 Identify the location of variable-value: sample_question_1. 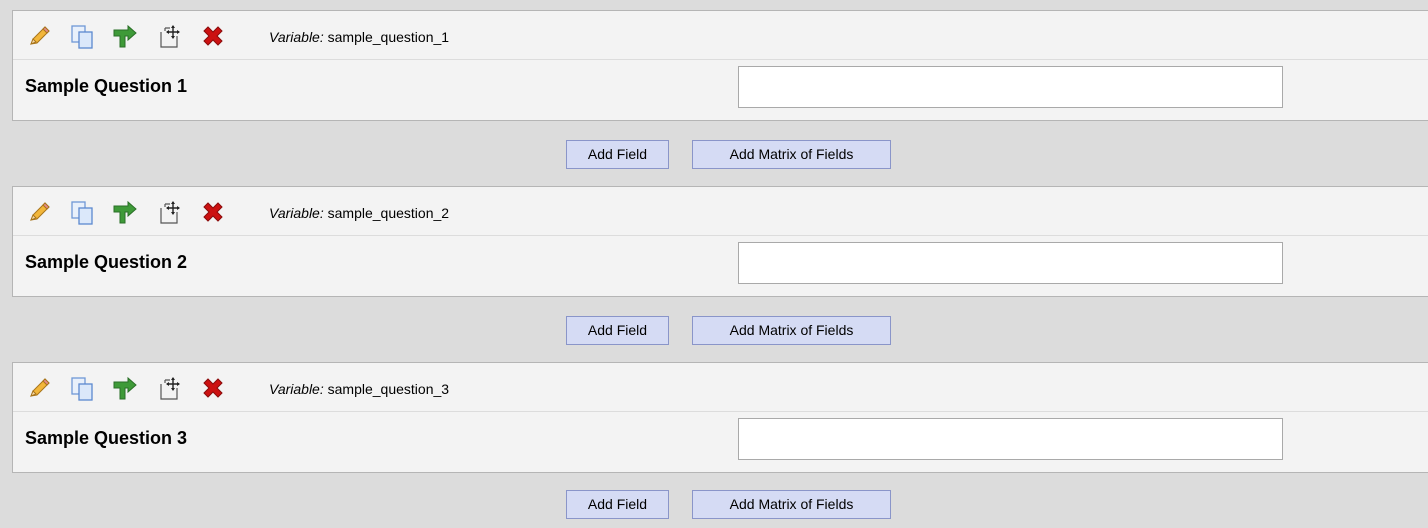
(388, 37).